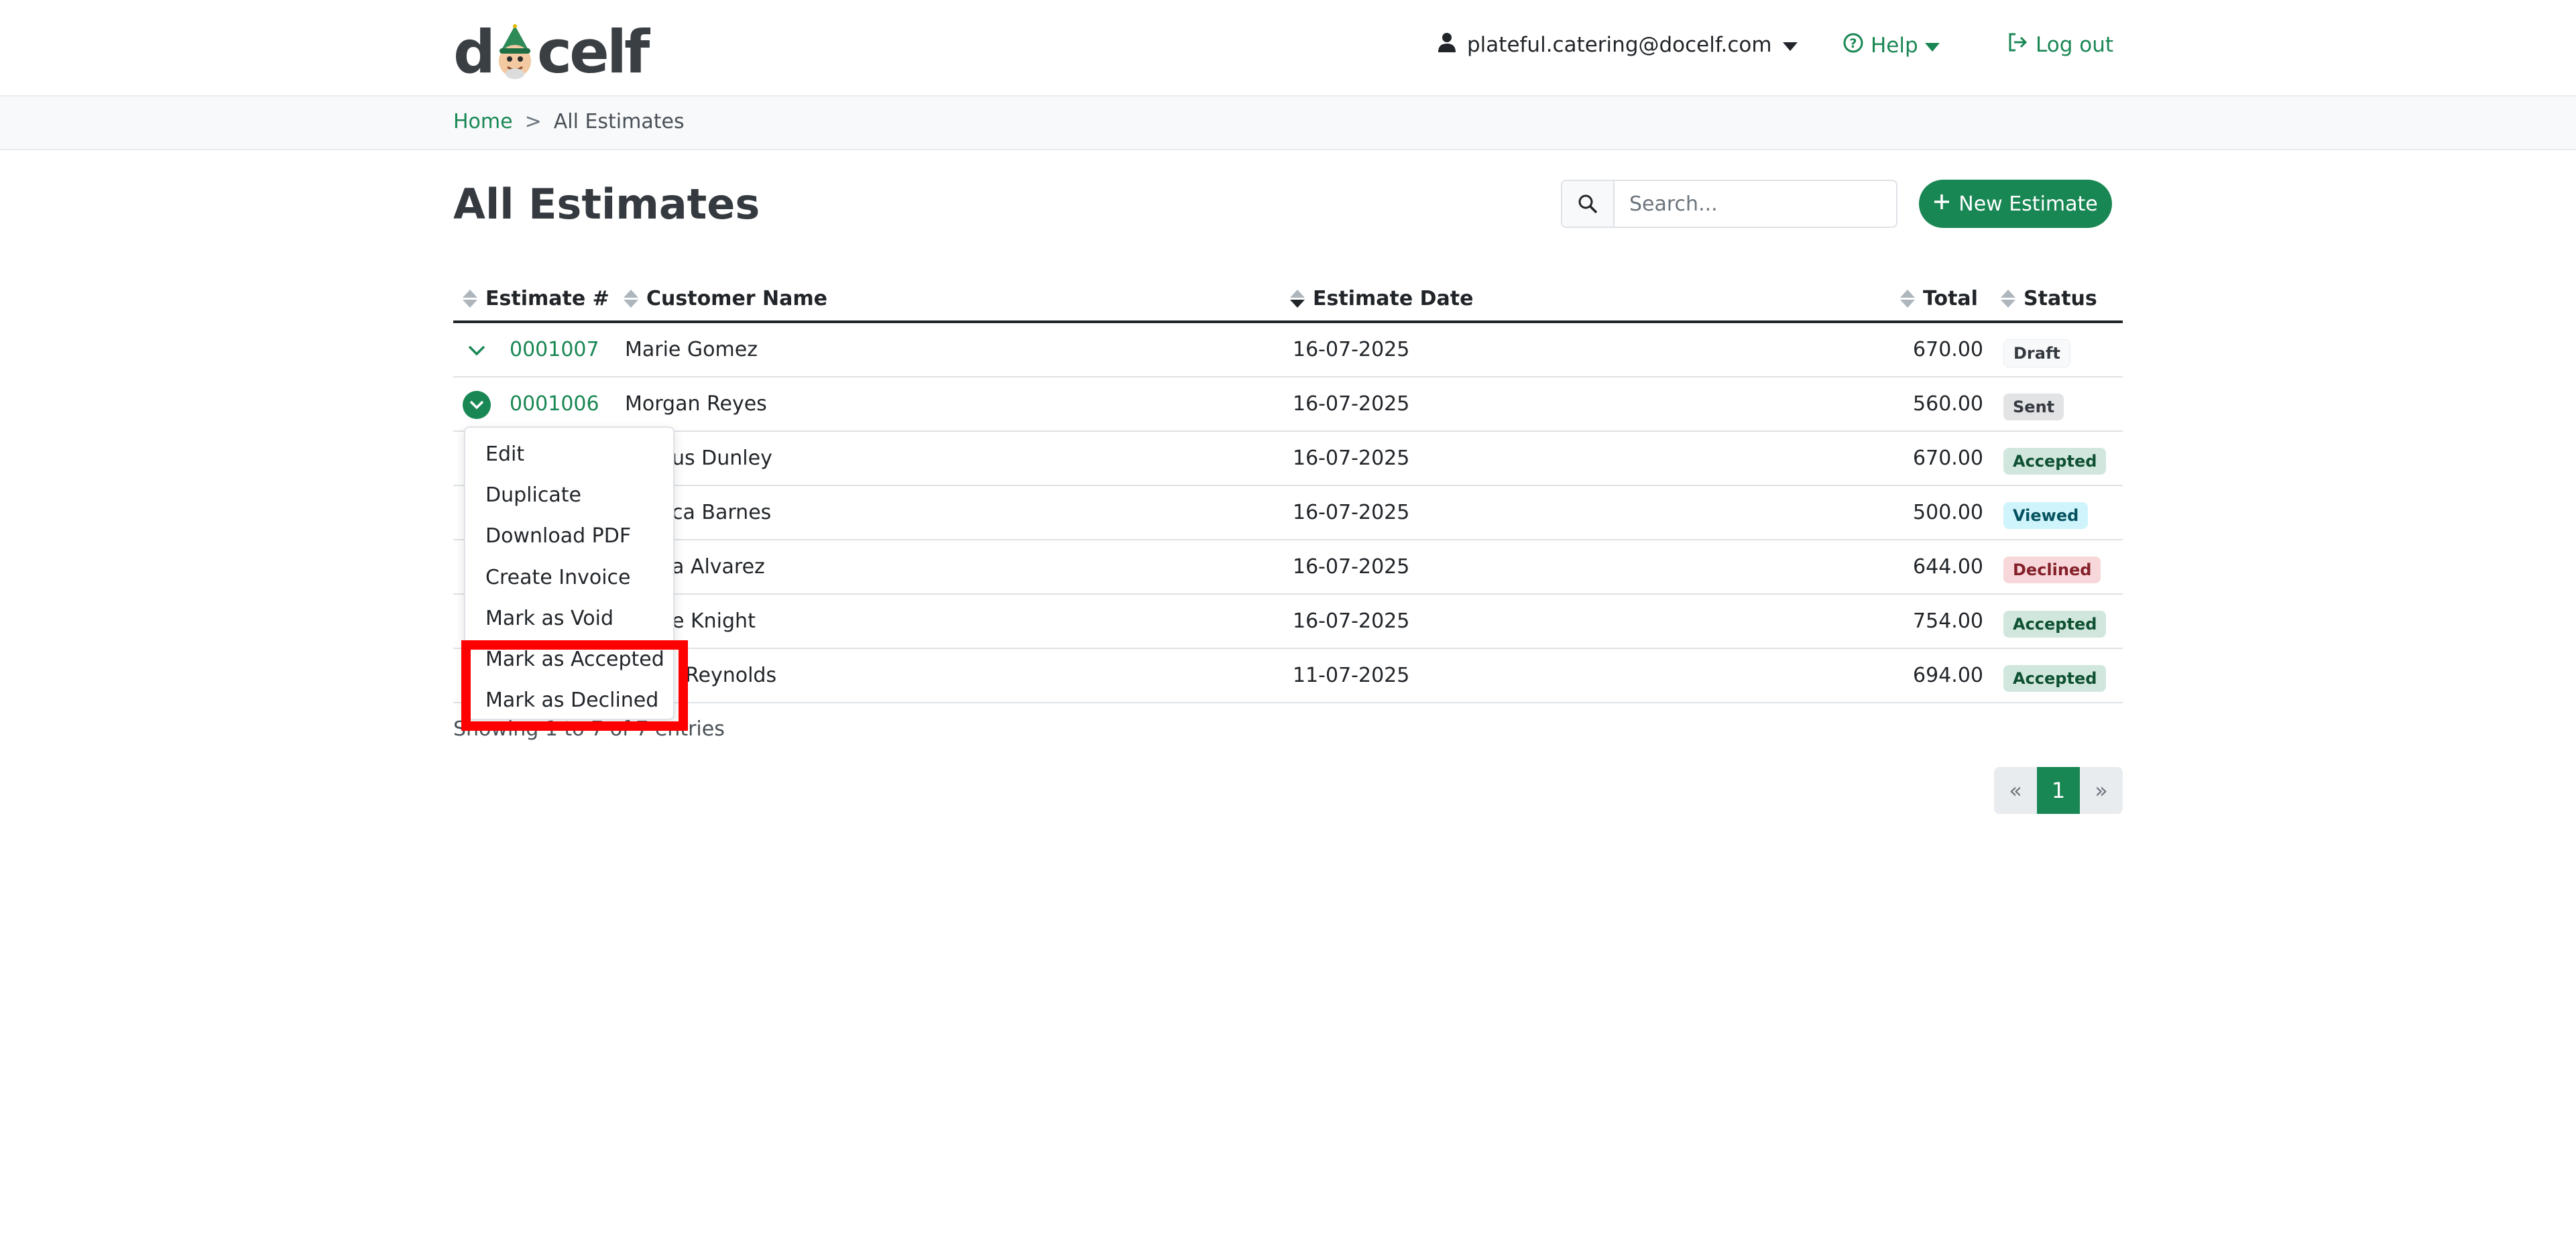 This screenshot has width=2576, height=1245. Describe the element at coordinates (1948, 621) in the screenshot. I see `estimate-total: 754.00` at that location.